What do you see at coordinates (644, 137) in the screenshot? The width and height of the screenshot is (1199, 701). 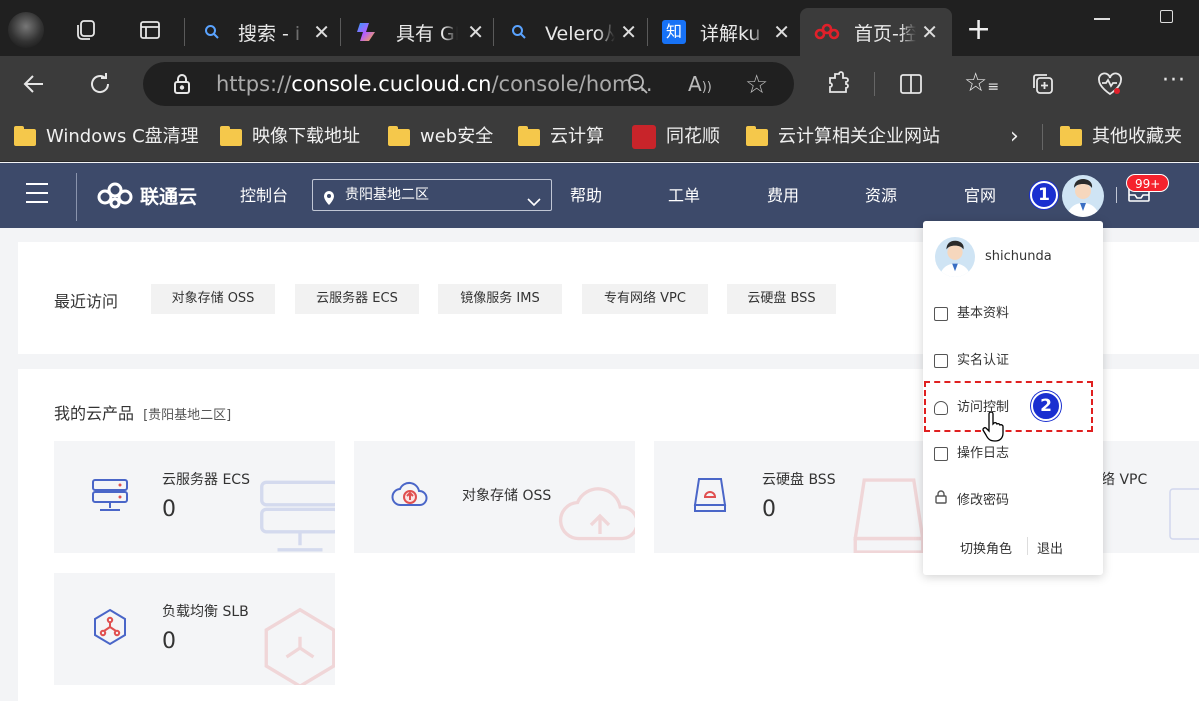 I see `tonghuashun-icon` at bounding box center [644, 137].